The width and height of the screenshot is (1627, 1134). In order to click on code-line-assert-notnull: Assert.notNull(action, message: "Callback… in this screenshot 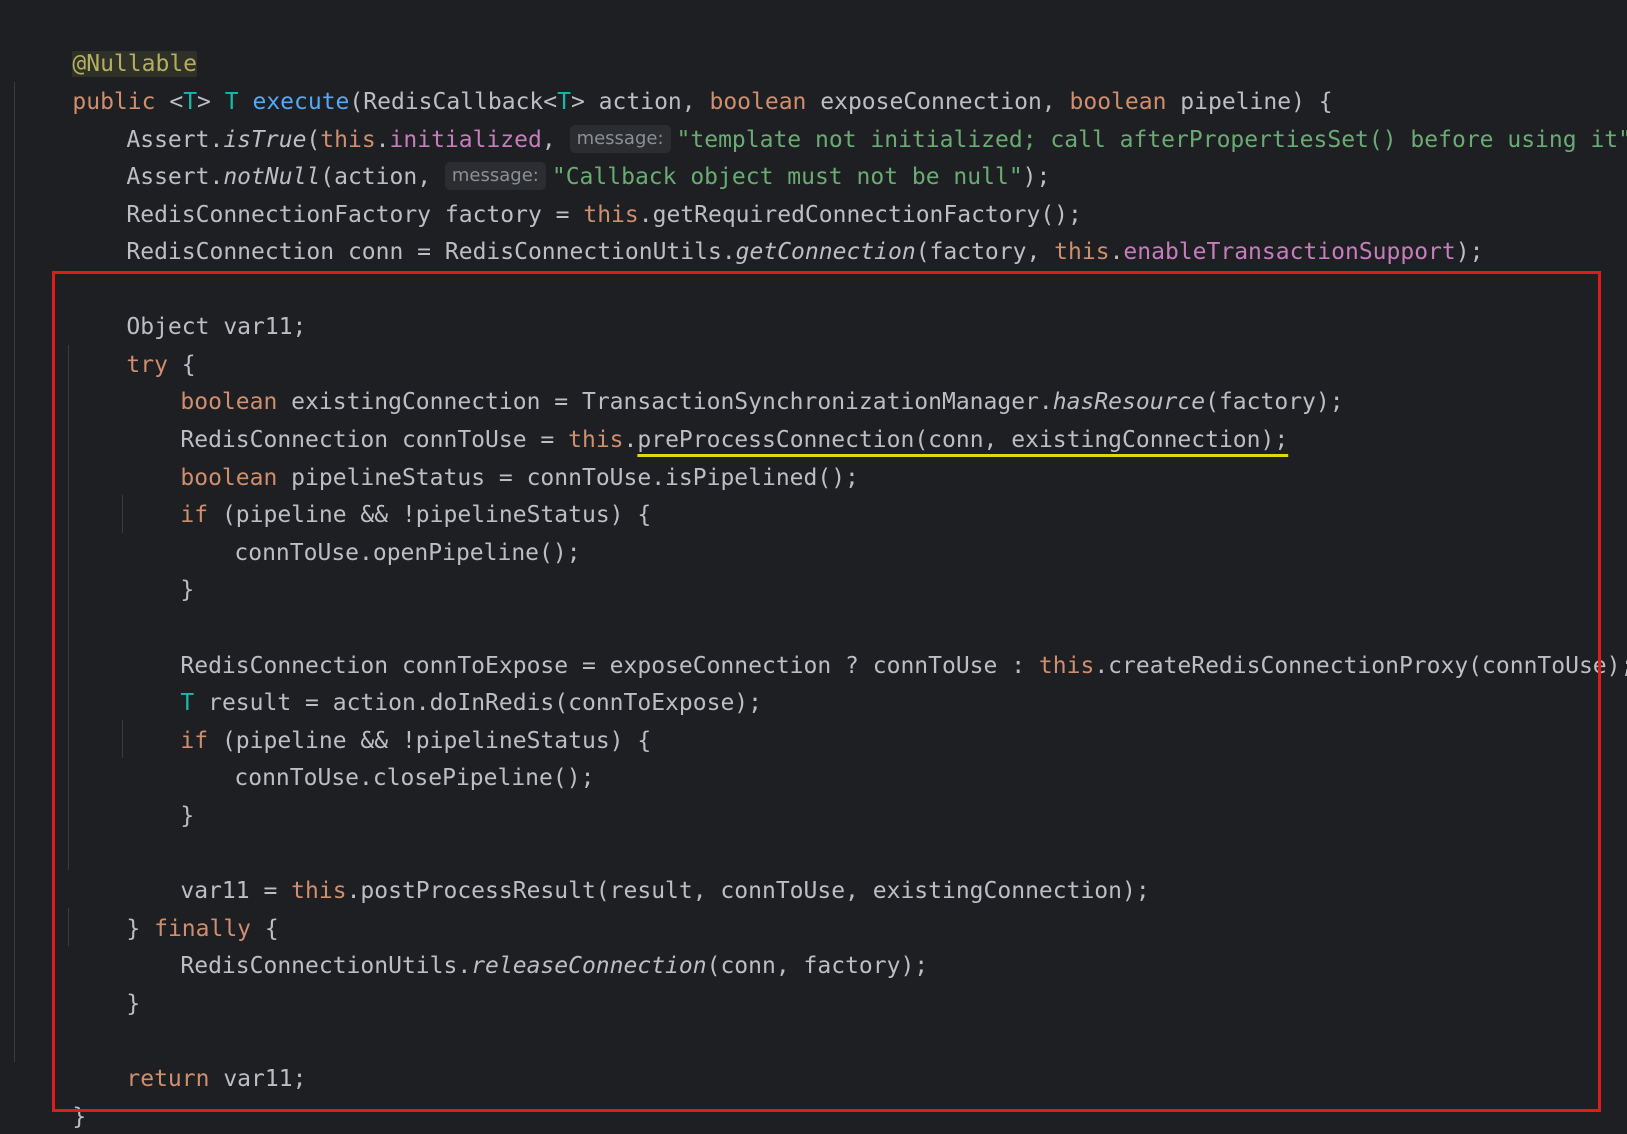, I will do `click(560, 154)`.